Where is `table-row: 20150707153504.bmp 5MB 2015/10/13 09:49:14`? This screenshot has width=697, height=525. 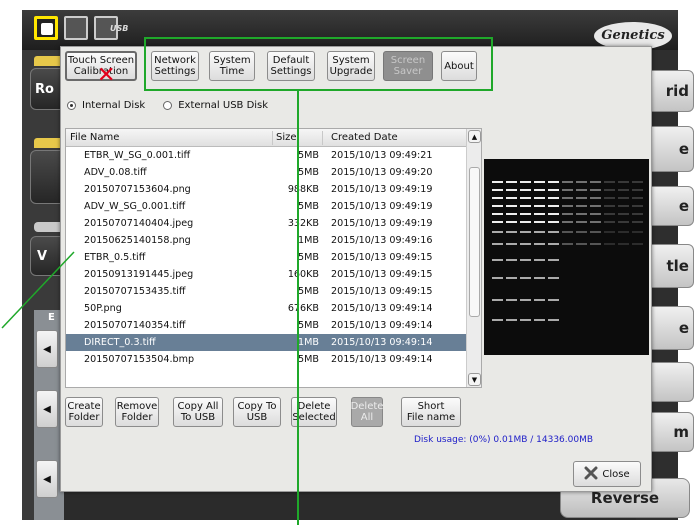 table-row: 20150707153504.bmp 5MB 2015/10/13 09:49:14 is located at coordinates (266, 359).